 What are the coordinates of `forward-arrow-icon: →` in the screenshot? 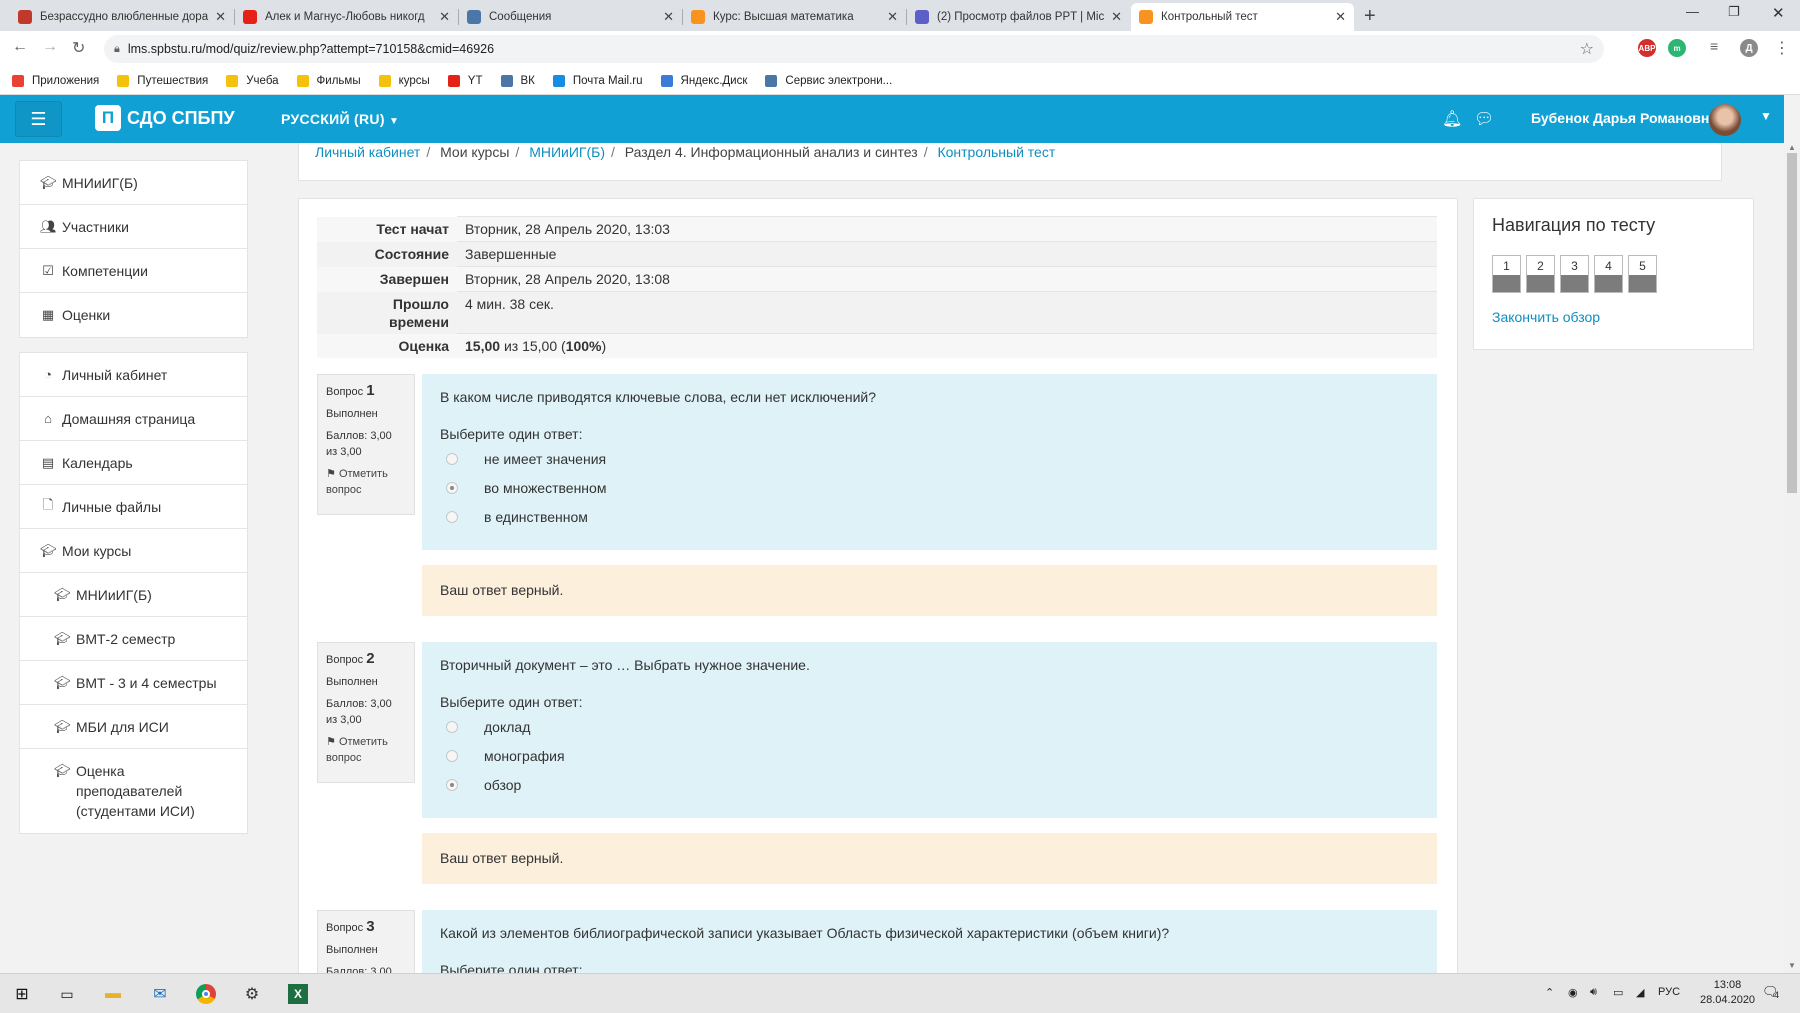 It's located at (50, 47).